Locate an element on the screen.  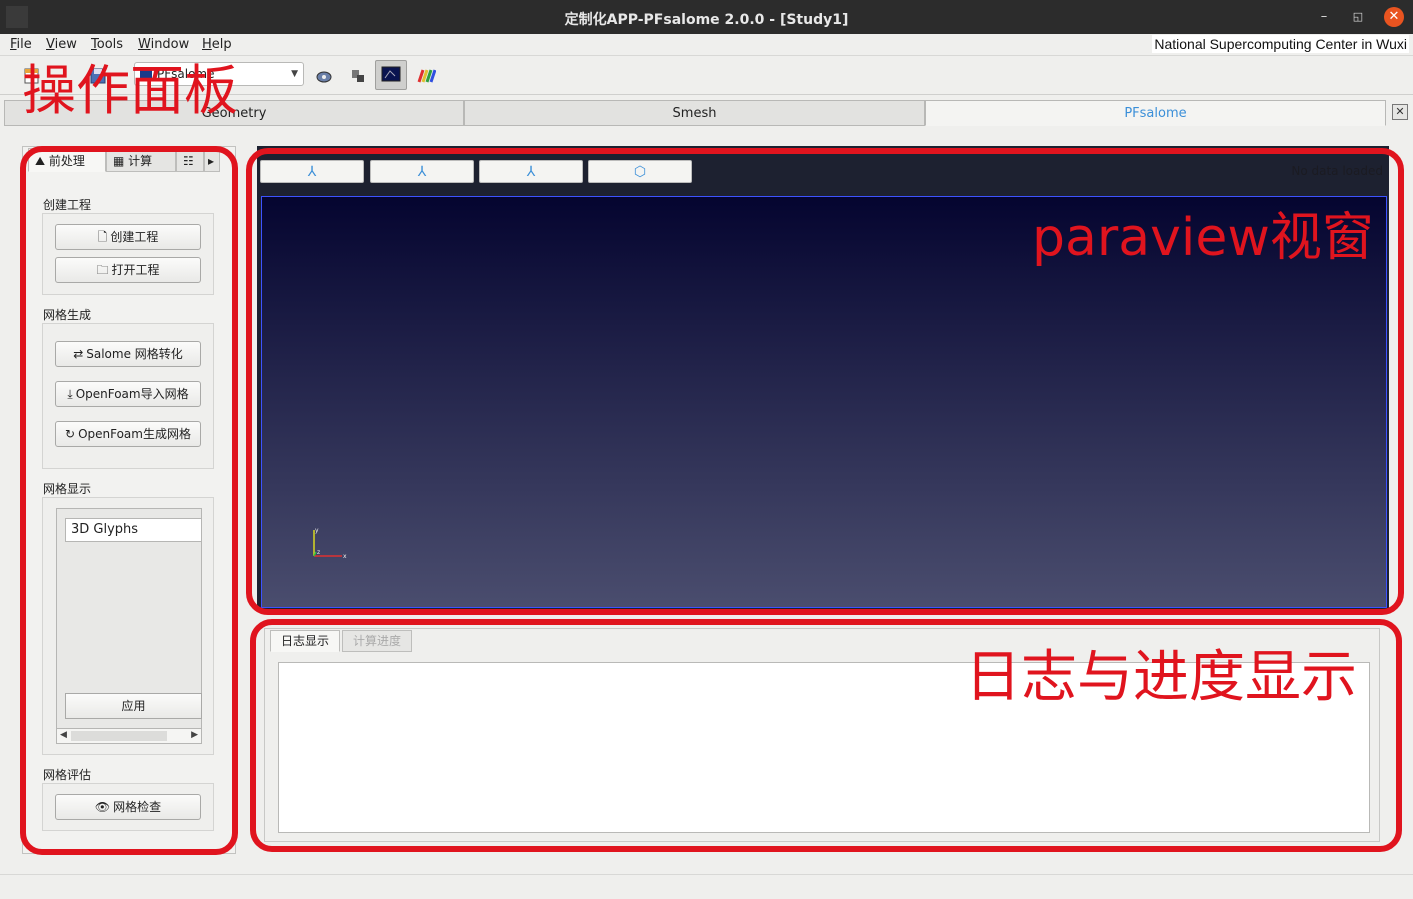
paraview-annotation: paraview视窗 is located at coordinates (1203, 238).